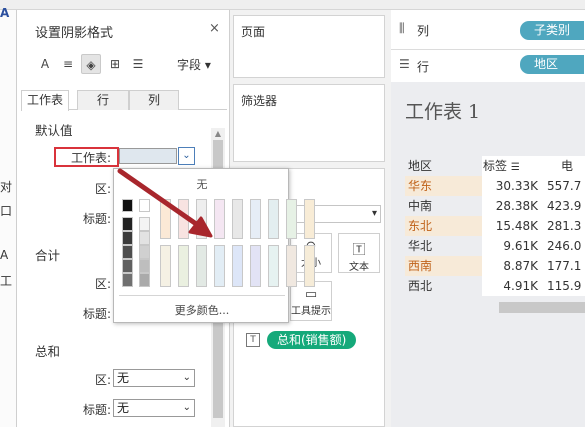 The width and height of the screenshot is (585, 427). Describe the element at coordinates (74, 33) in the screenshot. I see `panel-title: 设置阴影格式` at that location.